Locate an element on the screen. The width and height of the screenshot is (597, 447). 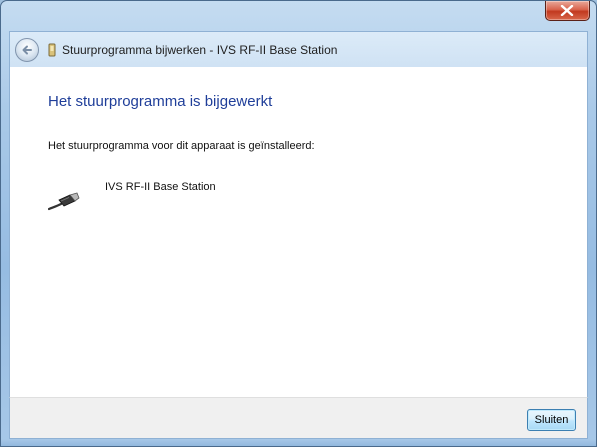
window-bottom-frame is located at coordinates (298, 442).